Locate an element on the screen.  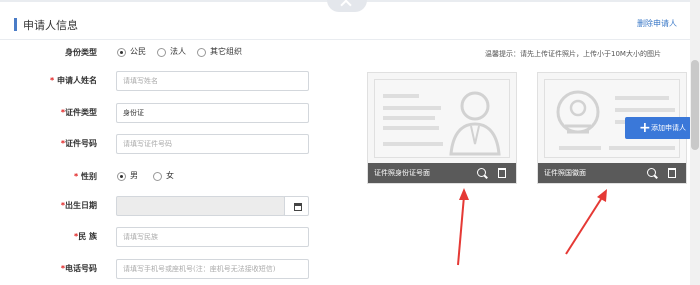
identity-type-label: 身份类型 is located at coordinates (81, 52).